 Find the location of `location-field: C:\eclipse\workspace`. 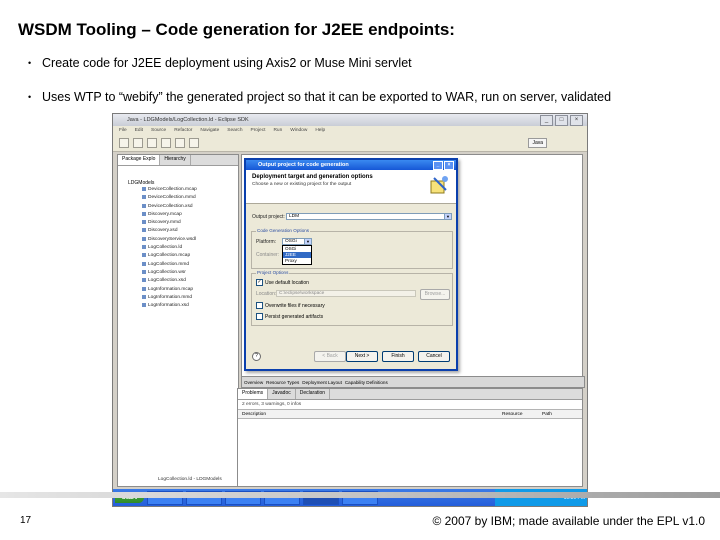

location-field: C:\eclipse\workspace is located at coordinates (346, 293).